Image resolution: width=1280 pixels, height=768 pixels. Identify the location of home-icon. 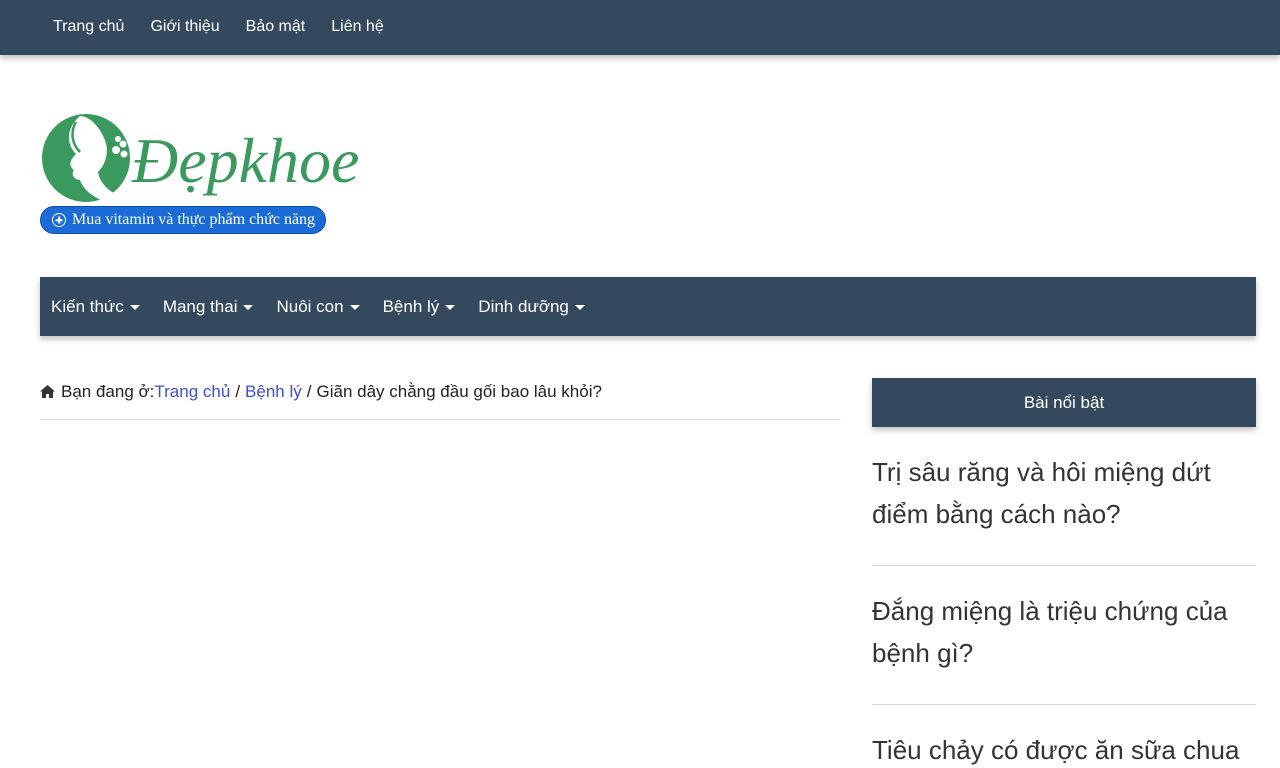
(47, 391).